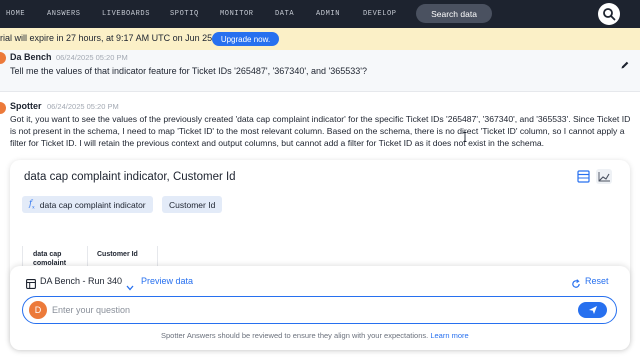 The width and height of the screenshot is (640, 360). I want to click on spotter-avatar, so click(3, 108).